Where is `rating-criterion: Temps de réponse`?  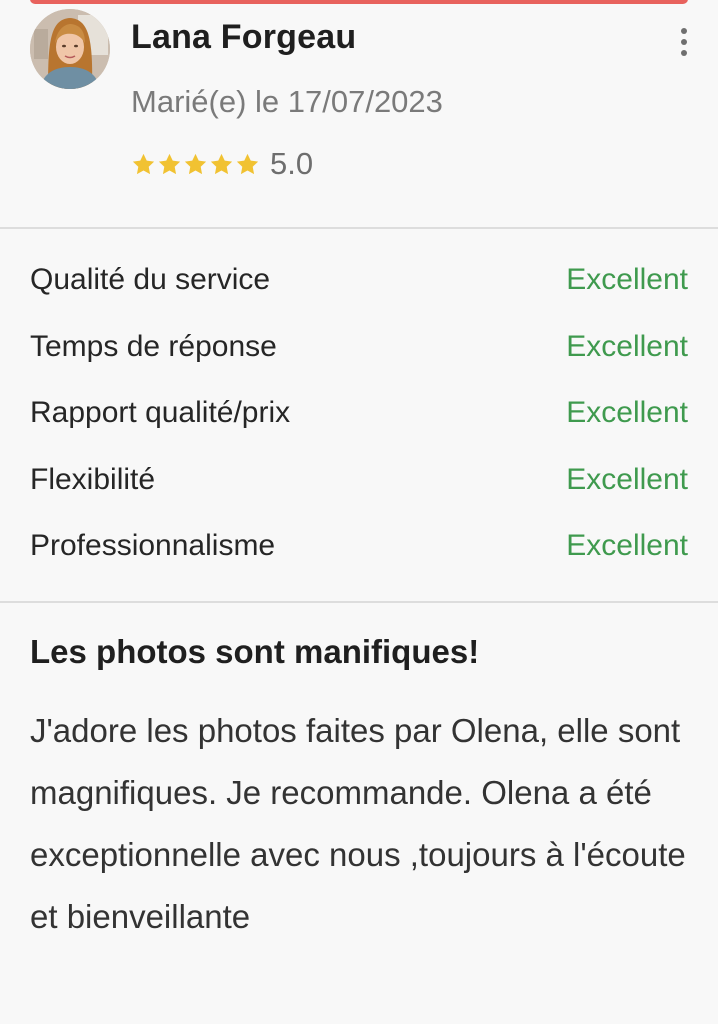 rating-criterion: Temps de réponse is located at coordinates (153, 346).